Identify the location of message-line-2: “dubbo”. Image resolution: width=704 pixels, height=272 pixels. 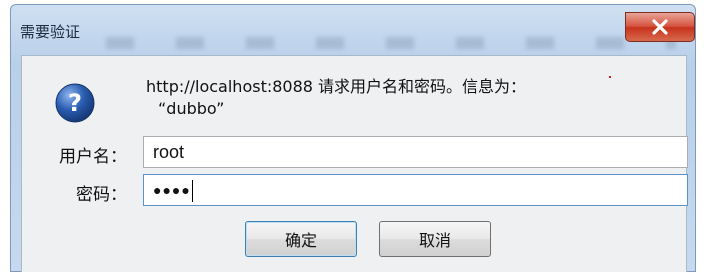
(191, 108).